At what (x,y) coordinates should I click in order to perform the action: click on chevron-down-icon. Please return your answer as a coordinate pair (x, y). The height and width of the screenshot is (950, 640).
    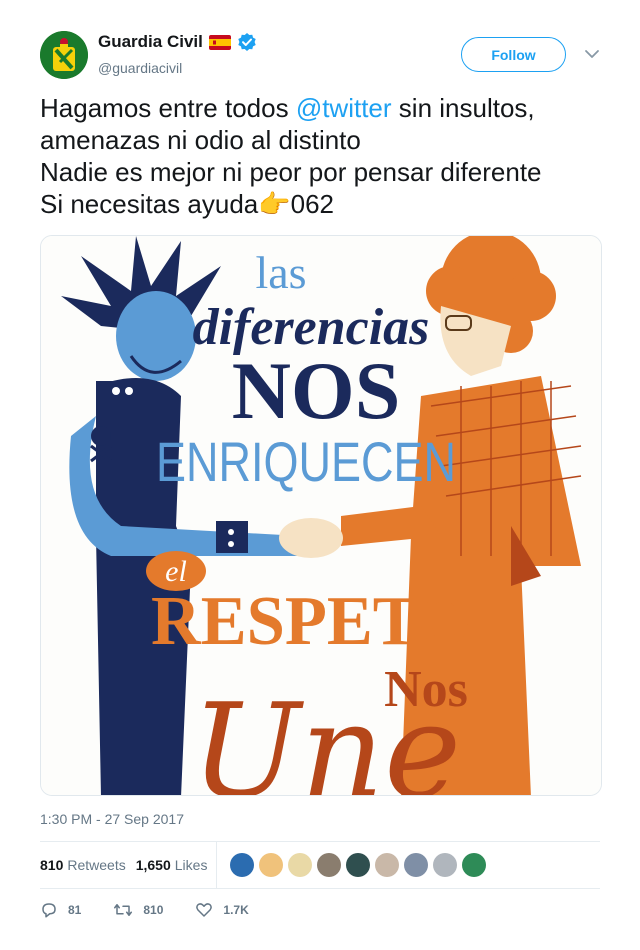
    Looking at the image, I should click on (592, 54).